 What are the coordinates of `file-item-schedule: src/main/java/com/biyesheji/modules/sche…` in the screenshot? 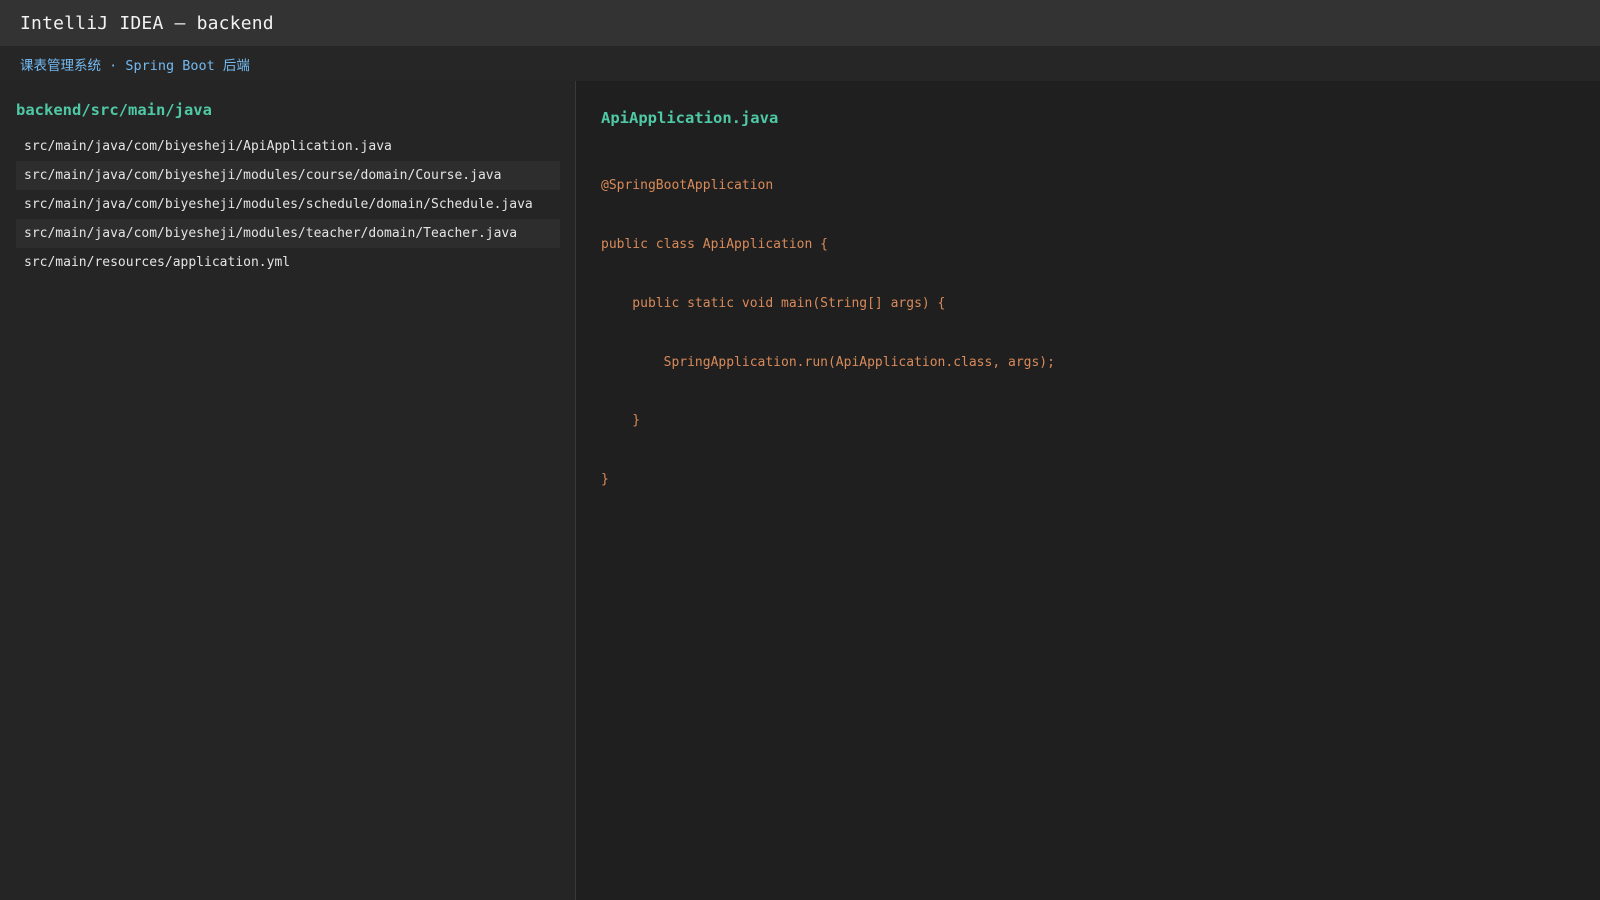 It's located at (288, 204).